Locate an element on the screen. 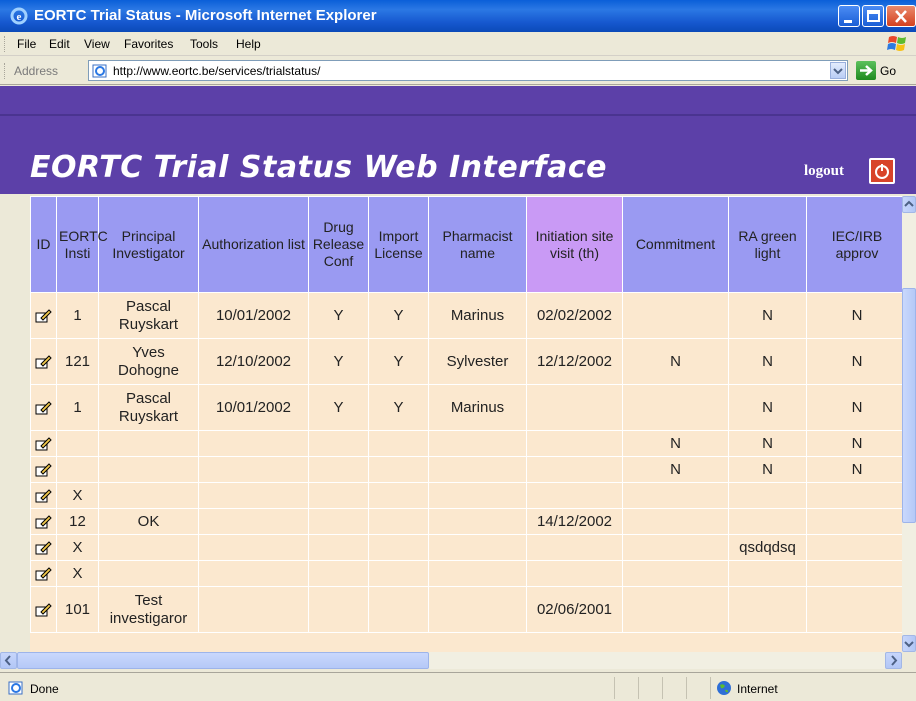  chevron-right-icon is located at coordinates (894, 660).